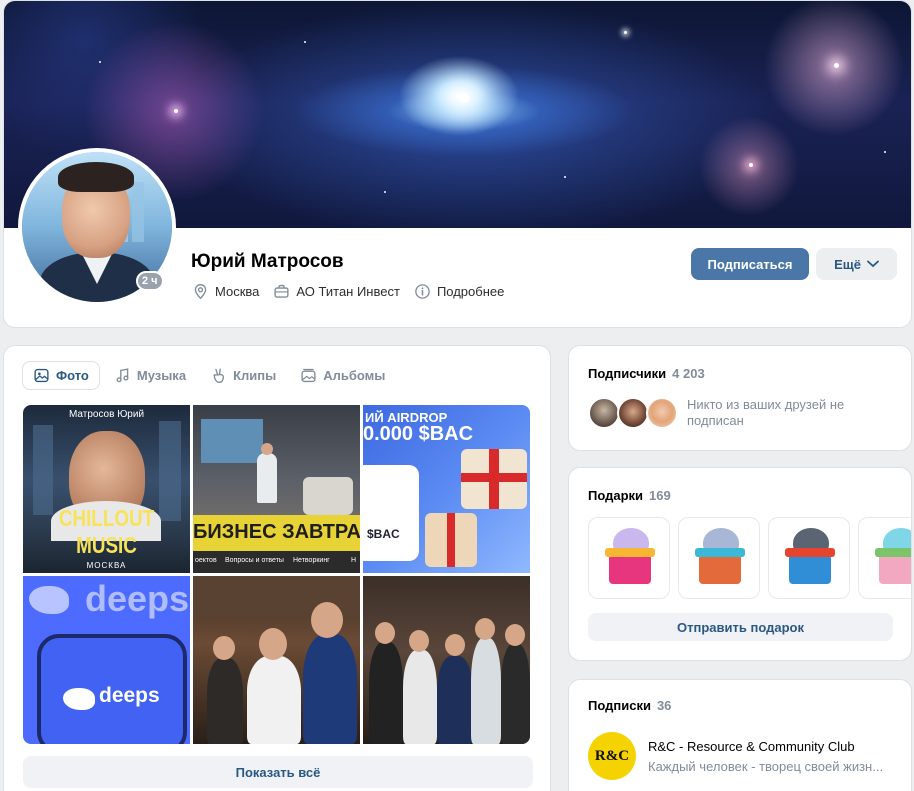 This screenshot has height=791, width=914. Describe the element at coordinates (218, 375) in the screenshot. I see `clips-icon` at that location.